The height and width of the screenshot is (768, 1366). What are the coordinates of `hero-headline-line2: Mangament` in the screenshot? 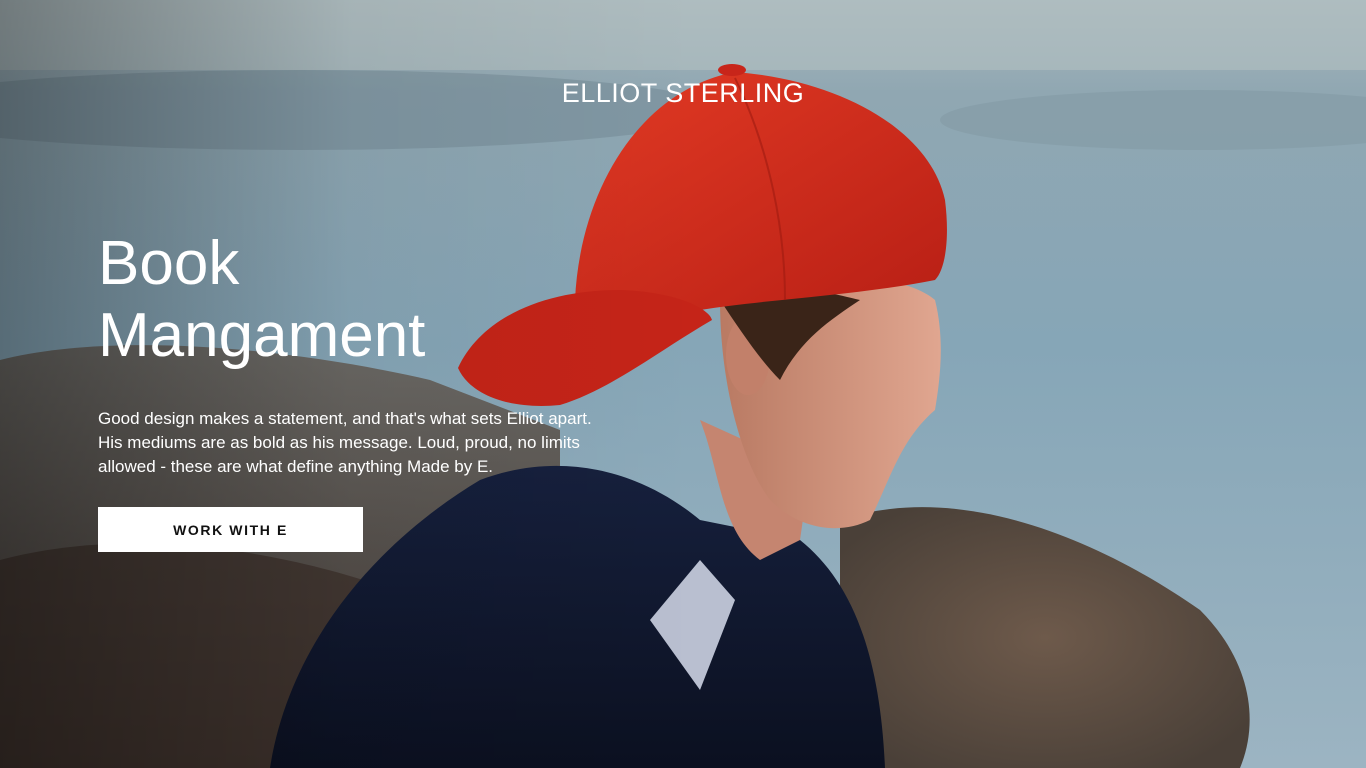 It's located at (262, 335).